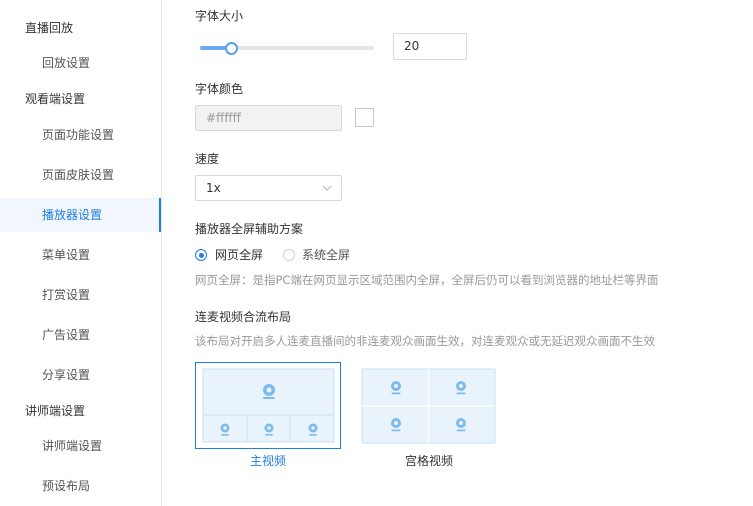 The width and height of the screenshot is (753, 506). I want to click on sidebar-item-lecturer-settings: 讲师端设置, so click(101, 446).